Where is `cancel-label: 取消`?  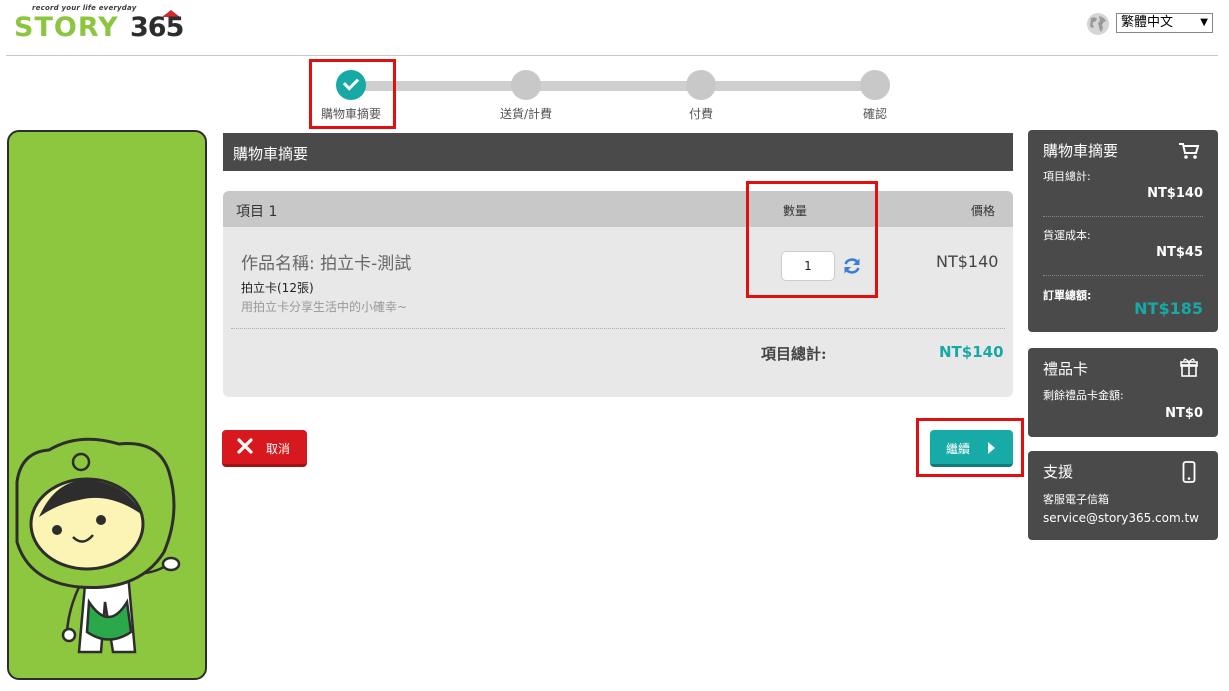 cancel-label: 取消 is located at coordinates (278, 449).